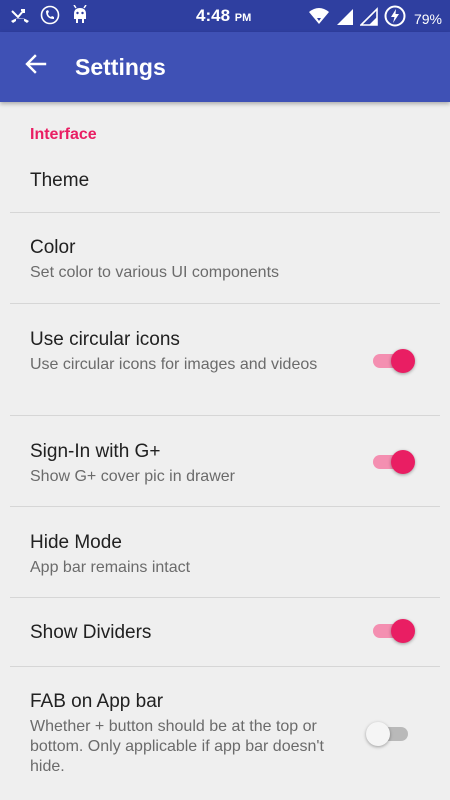 This screenshot has height=800, width=450. I want to click on back-button, so click(36, 66).